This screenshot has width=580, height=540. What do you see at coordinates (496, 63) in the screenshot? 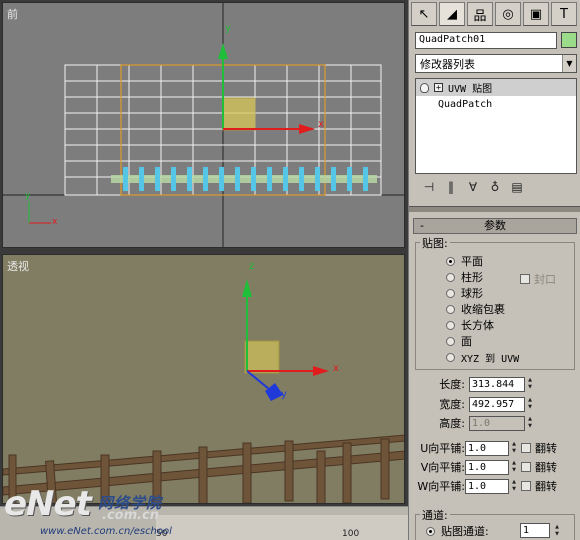
I see `modifier-list-dropdown: 修改器列表 ▼` at bounding box center [496, 63].